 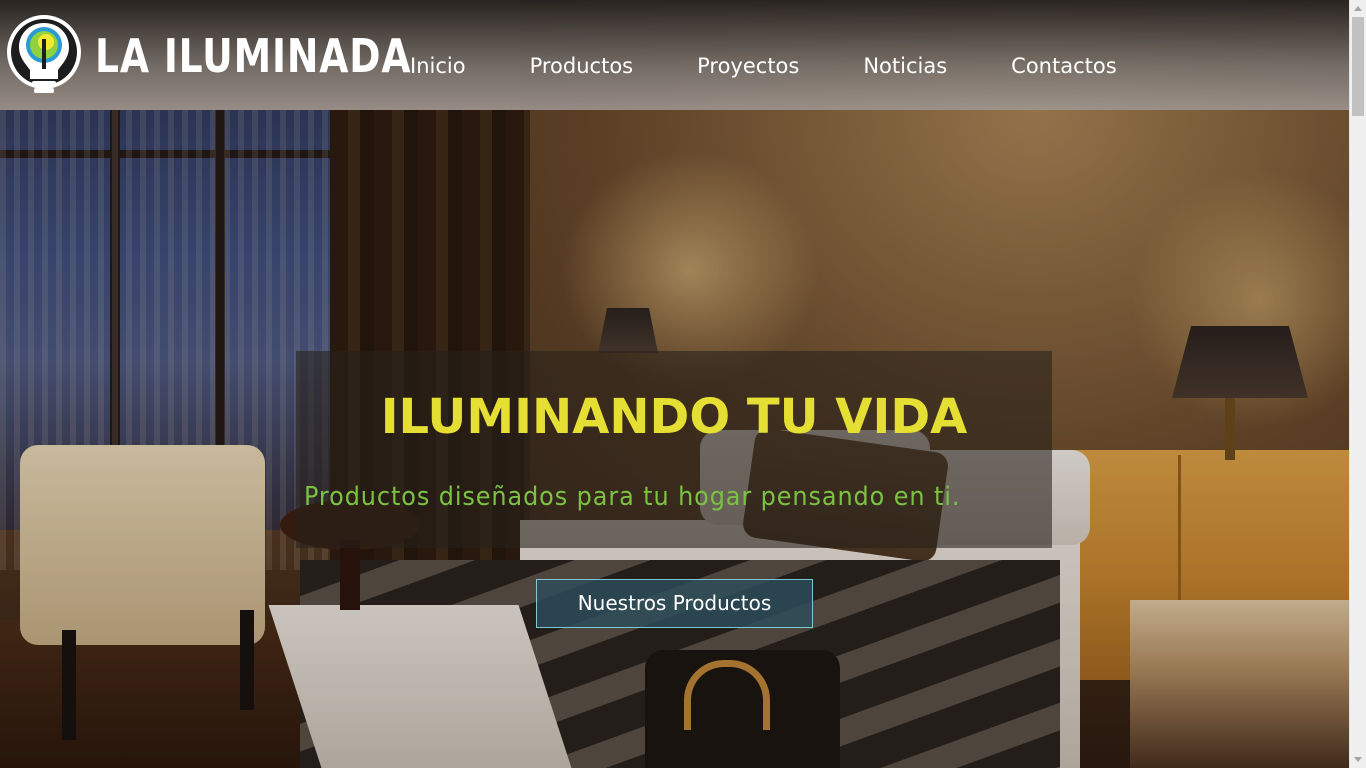 What do you see at coordinates (438, 66) in the screenshot?
I see `nav-item-inicio: Inicio` at bounding box center [438, 66].